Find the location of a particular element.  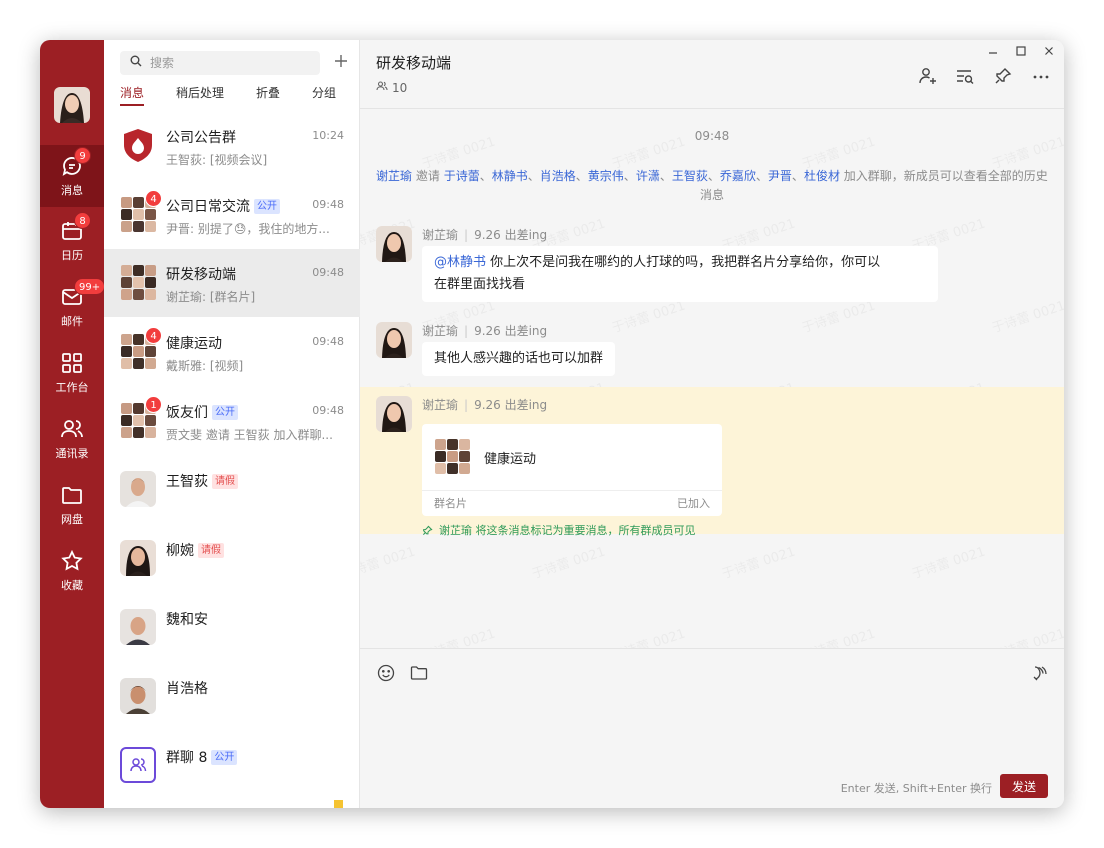

conversation-item: 肖浩格 is located at coordinates (232, 697).